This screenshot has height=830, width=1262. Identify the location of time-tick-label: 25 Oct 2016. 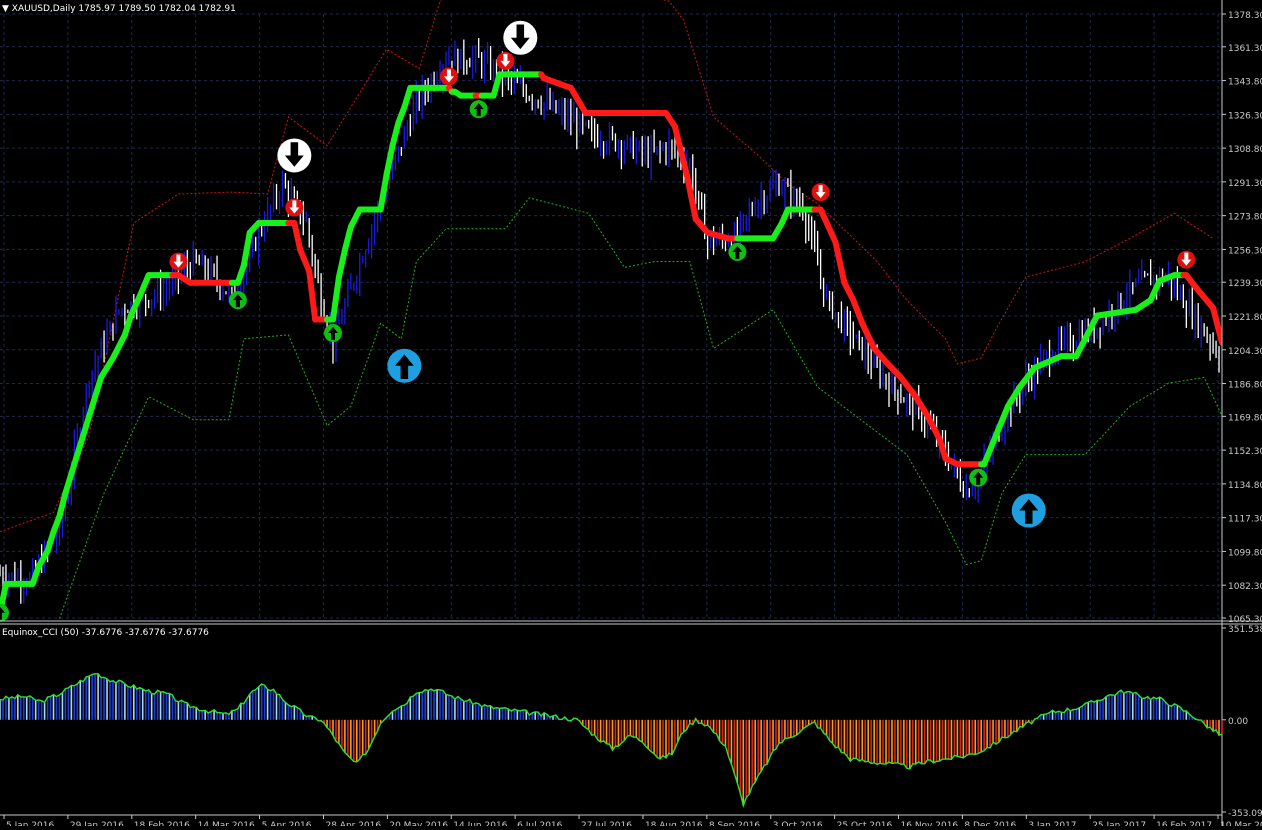
(865, 823).